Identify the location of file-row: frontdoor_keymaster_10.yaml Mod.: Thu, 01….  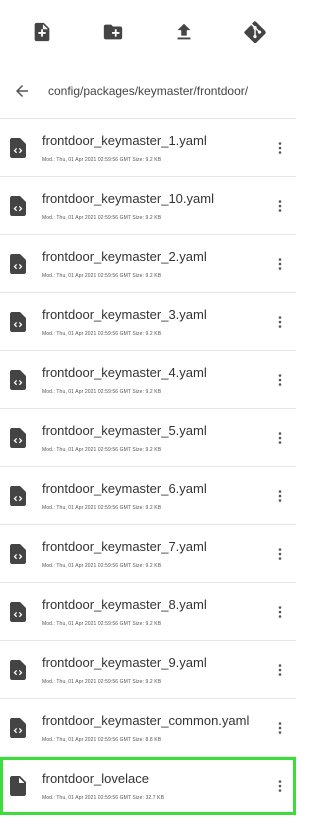
(148, 206).